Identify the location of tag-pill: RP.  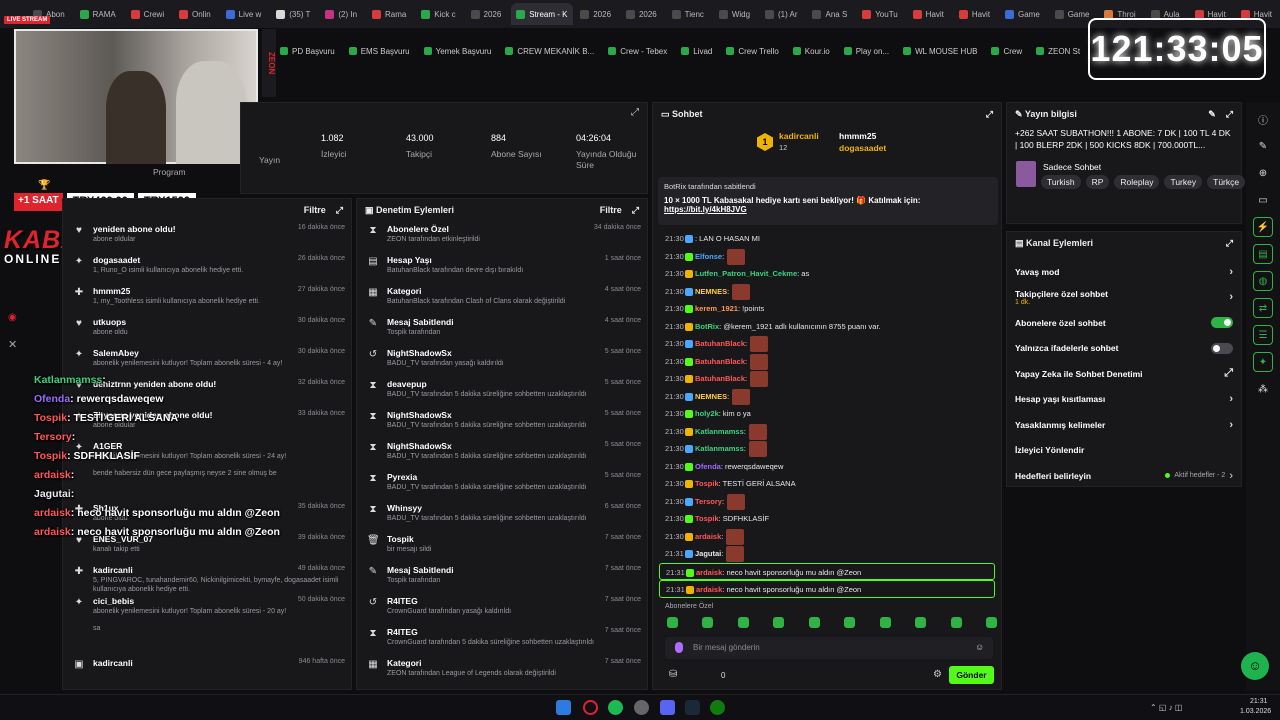
(1097, 182).